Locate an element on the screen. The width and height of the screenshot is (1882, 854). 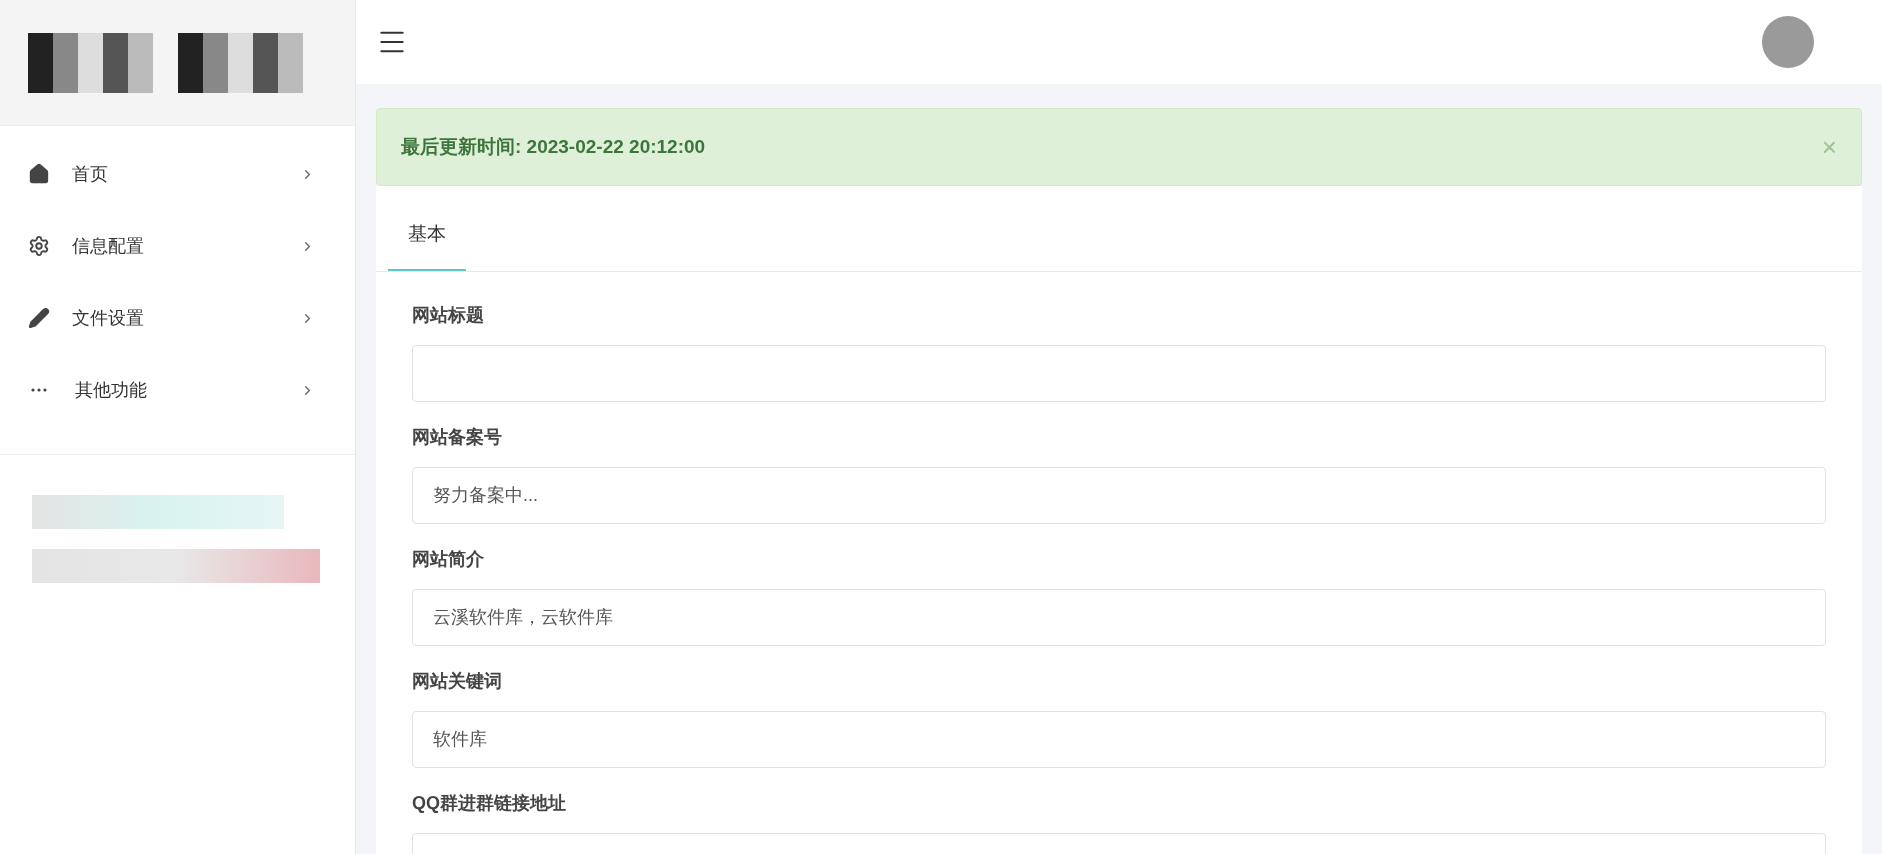
field-label: 网站标题 is located at coordinates (448, 315).